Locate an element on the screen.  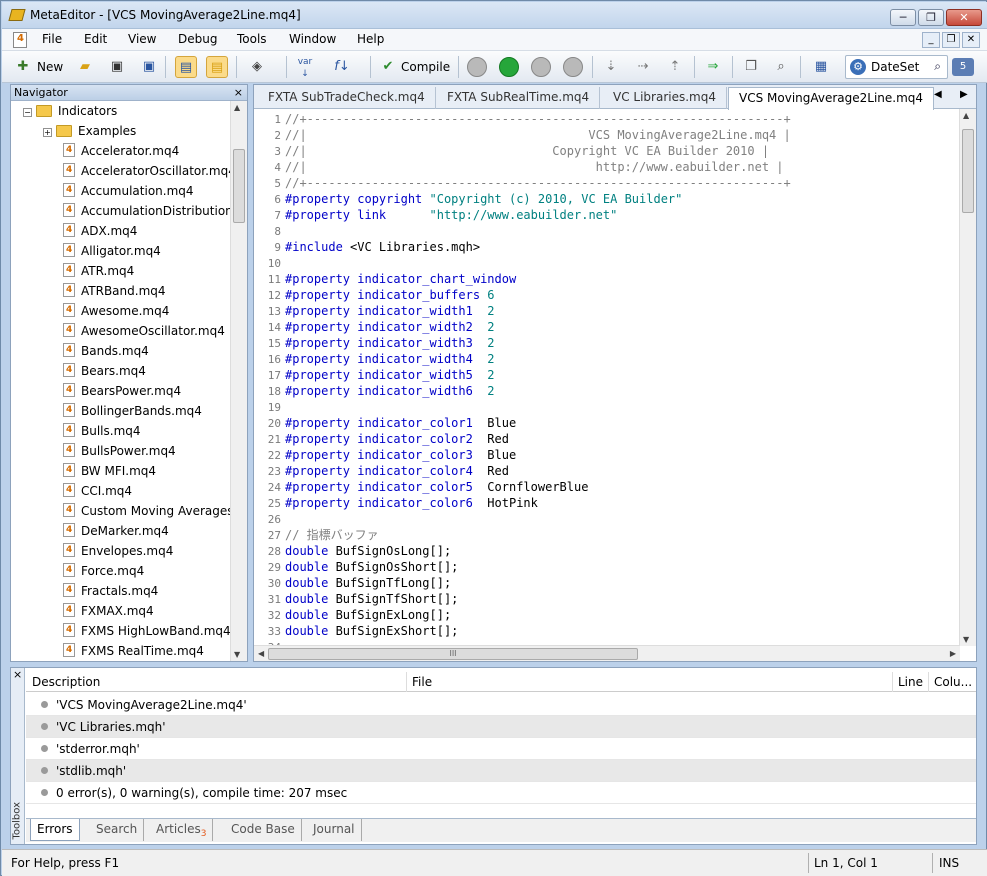
scroll-up-icon: ▲ is located at coordinates (237, 107).